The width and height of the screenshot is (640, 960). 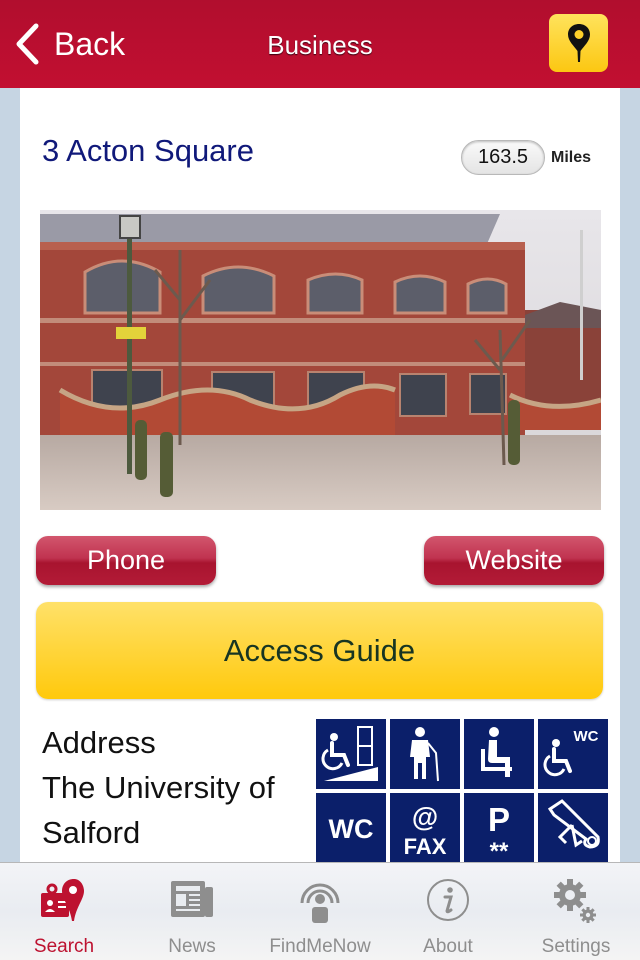 I want to click on facility-seating, so click(x=499, y=754).